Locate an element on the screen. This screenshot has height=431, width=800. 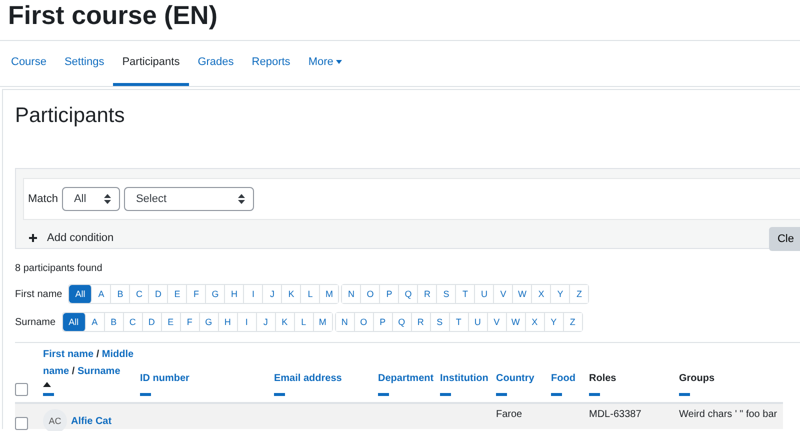
initials-label: Surname is located at coordinates (35, 322).